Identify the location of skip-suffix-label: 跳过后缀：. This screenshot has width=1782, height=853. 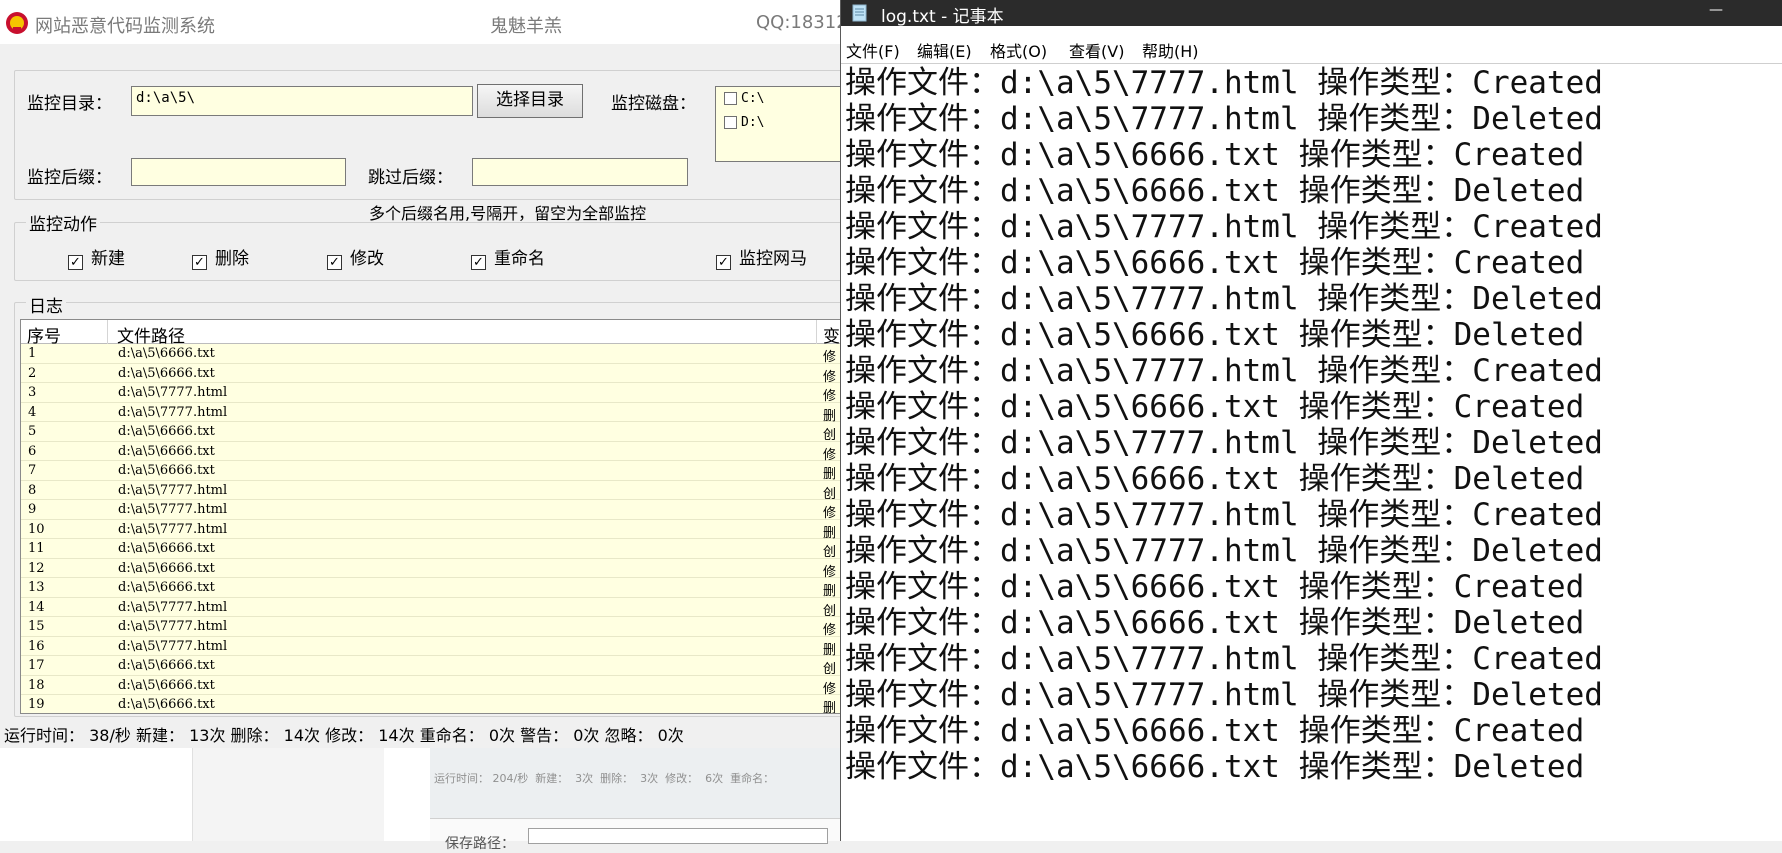
(410, 178).